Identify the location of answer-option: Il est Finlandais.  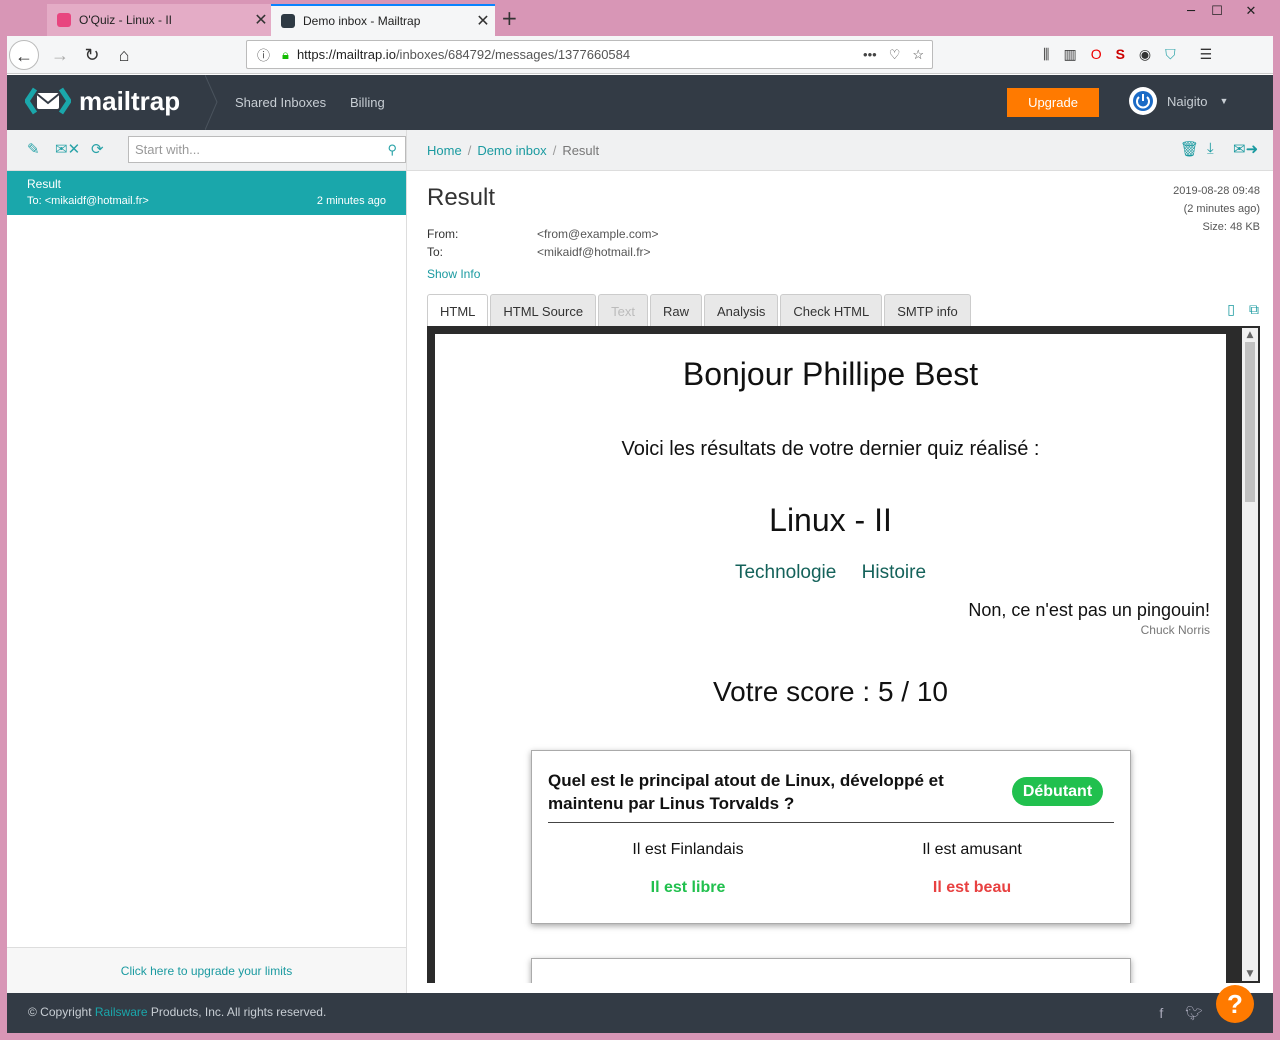
(688, 849).